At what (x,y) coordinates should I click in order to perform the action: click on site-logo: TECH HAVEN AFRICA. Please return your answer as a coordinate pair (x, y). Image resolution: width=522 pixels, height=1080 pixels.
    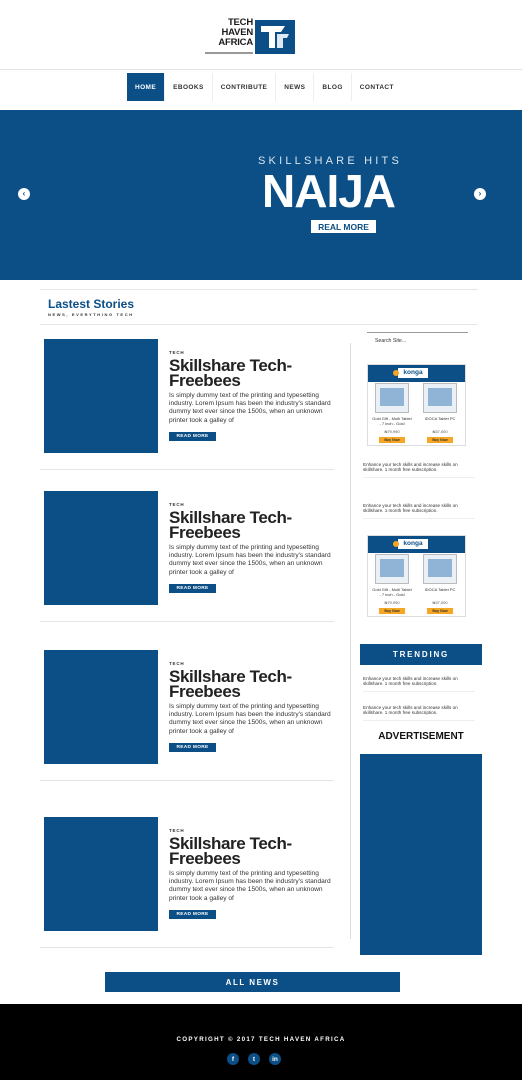
    Looking at the image, I should click on (251, 38).